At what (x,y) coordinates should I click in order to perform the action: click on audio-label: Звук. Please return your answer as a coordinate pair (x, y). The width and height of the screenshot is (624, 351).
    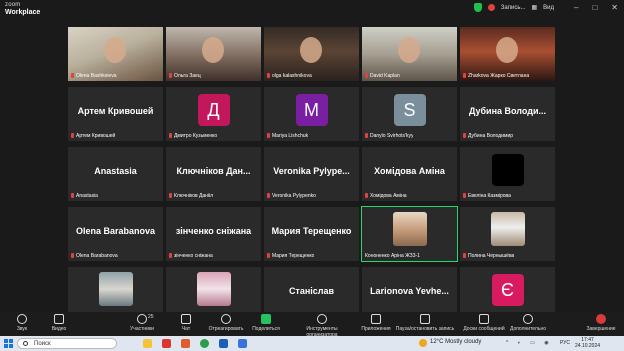
    Looking at the image, I should click on (22, 329).